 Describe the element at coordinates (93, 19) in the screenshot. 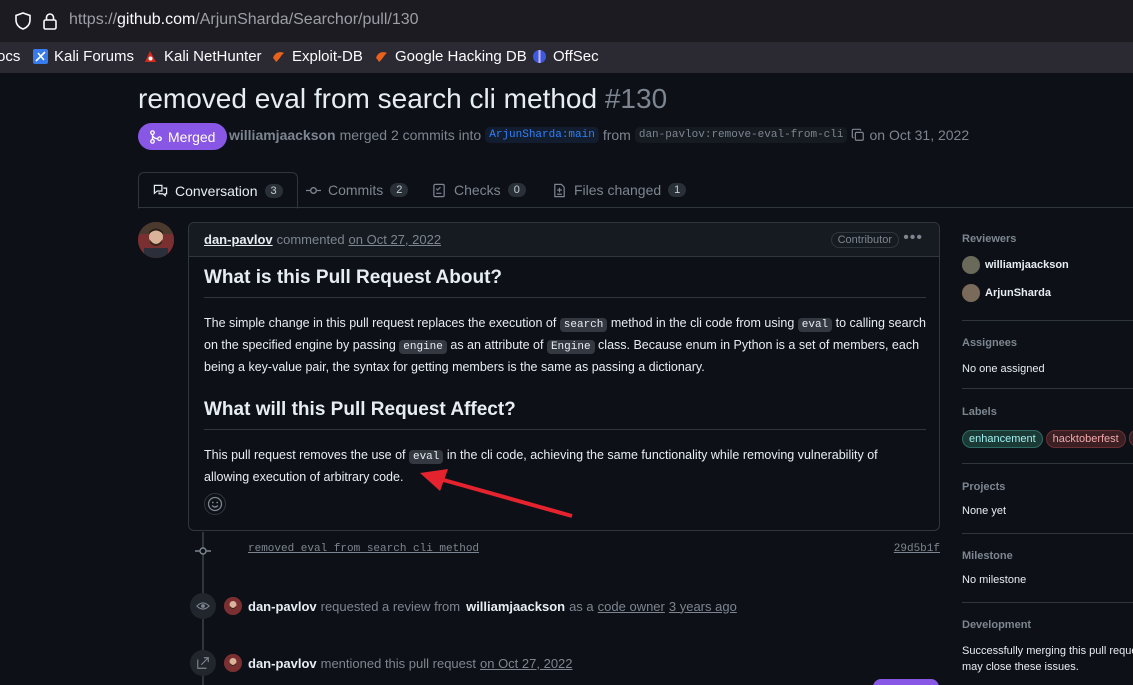

I see `url-prefix: https://` at that location.